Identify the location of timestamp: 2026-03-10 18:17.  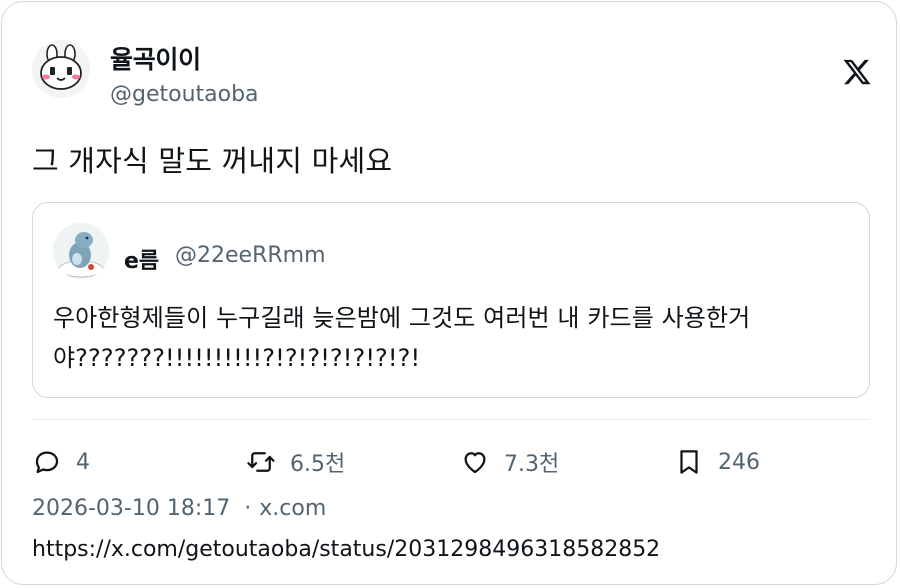
(131, 508).